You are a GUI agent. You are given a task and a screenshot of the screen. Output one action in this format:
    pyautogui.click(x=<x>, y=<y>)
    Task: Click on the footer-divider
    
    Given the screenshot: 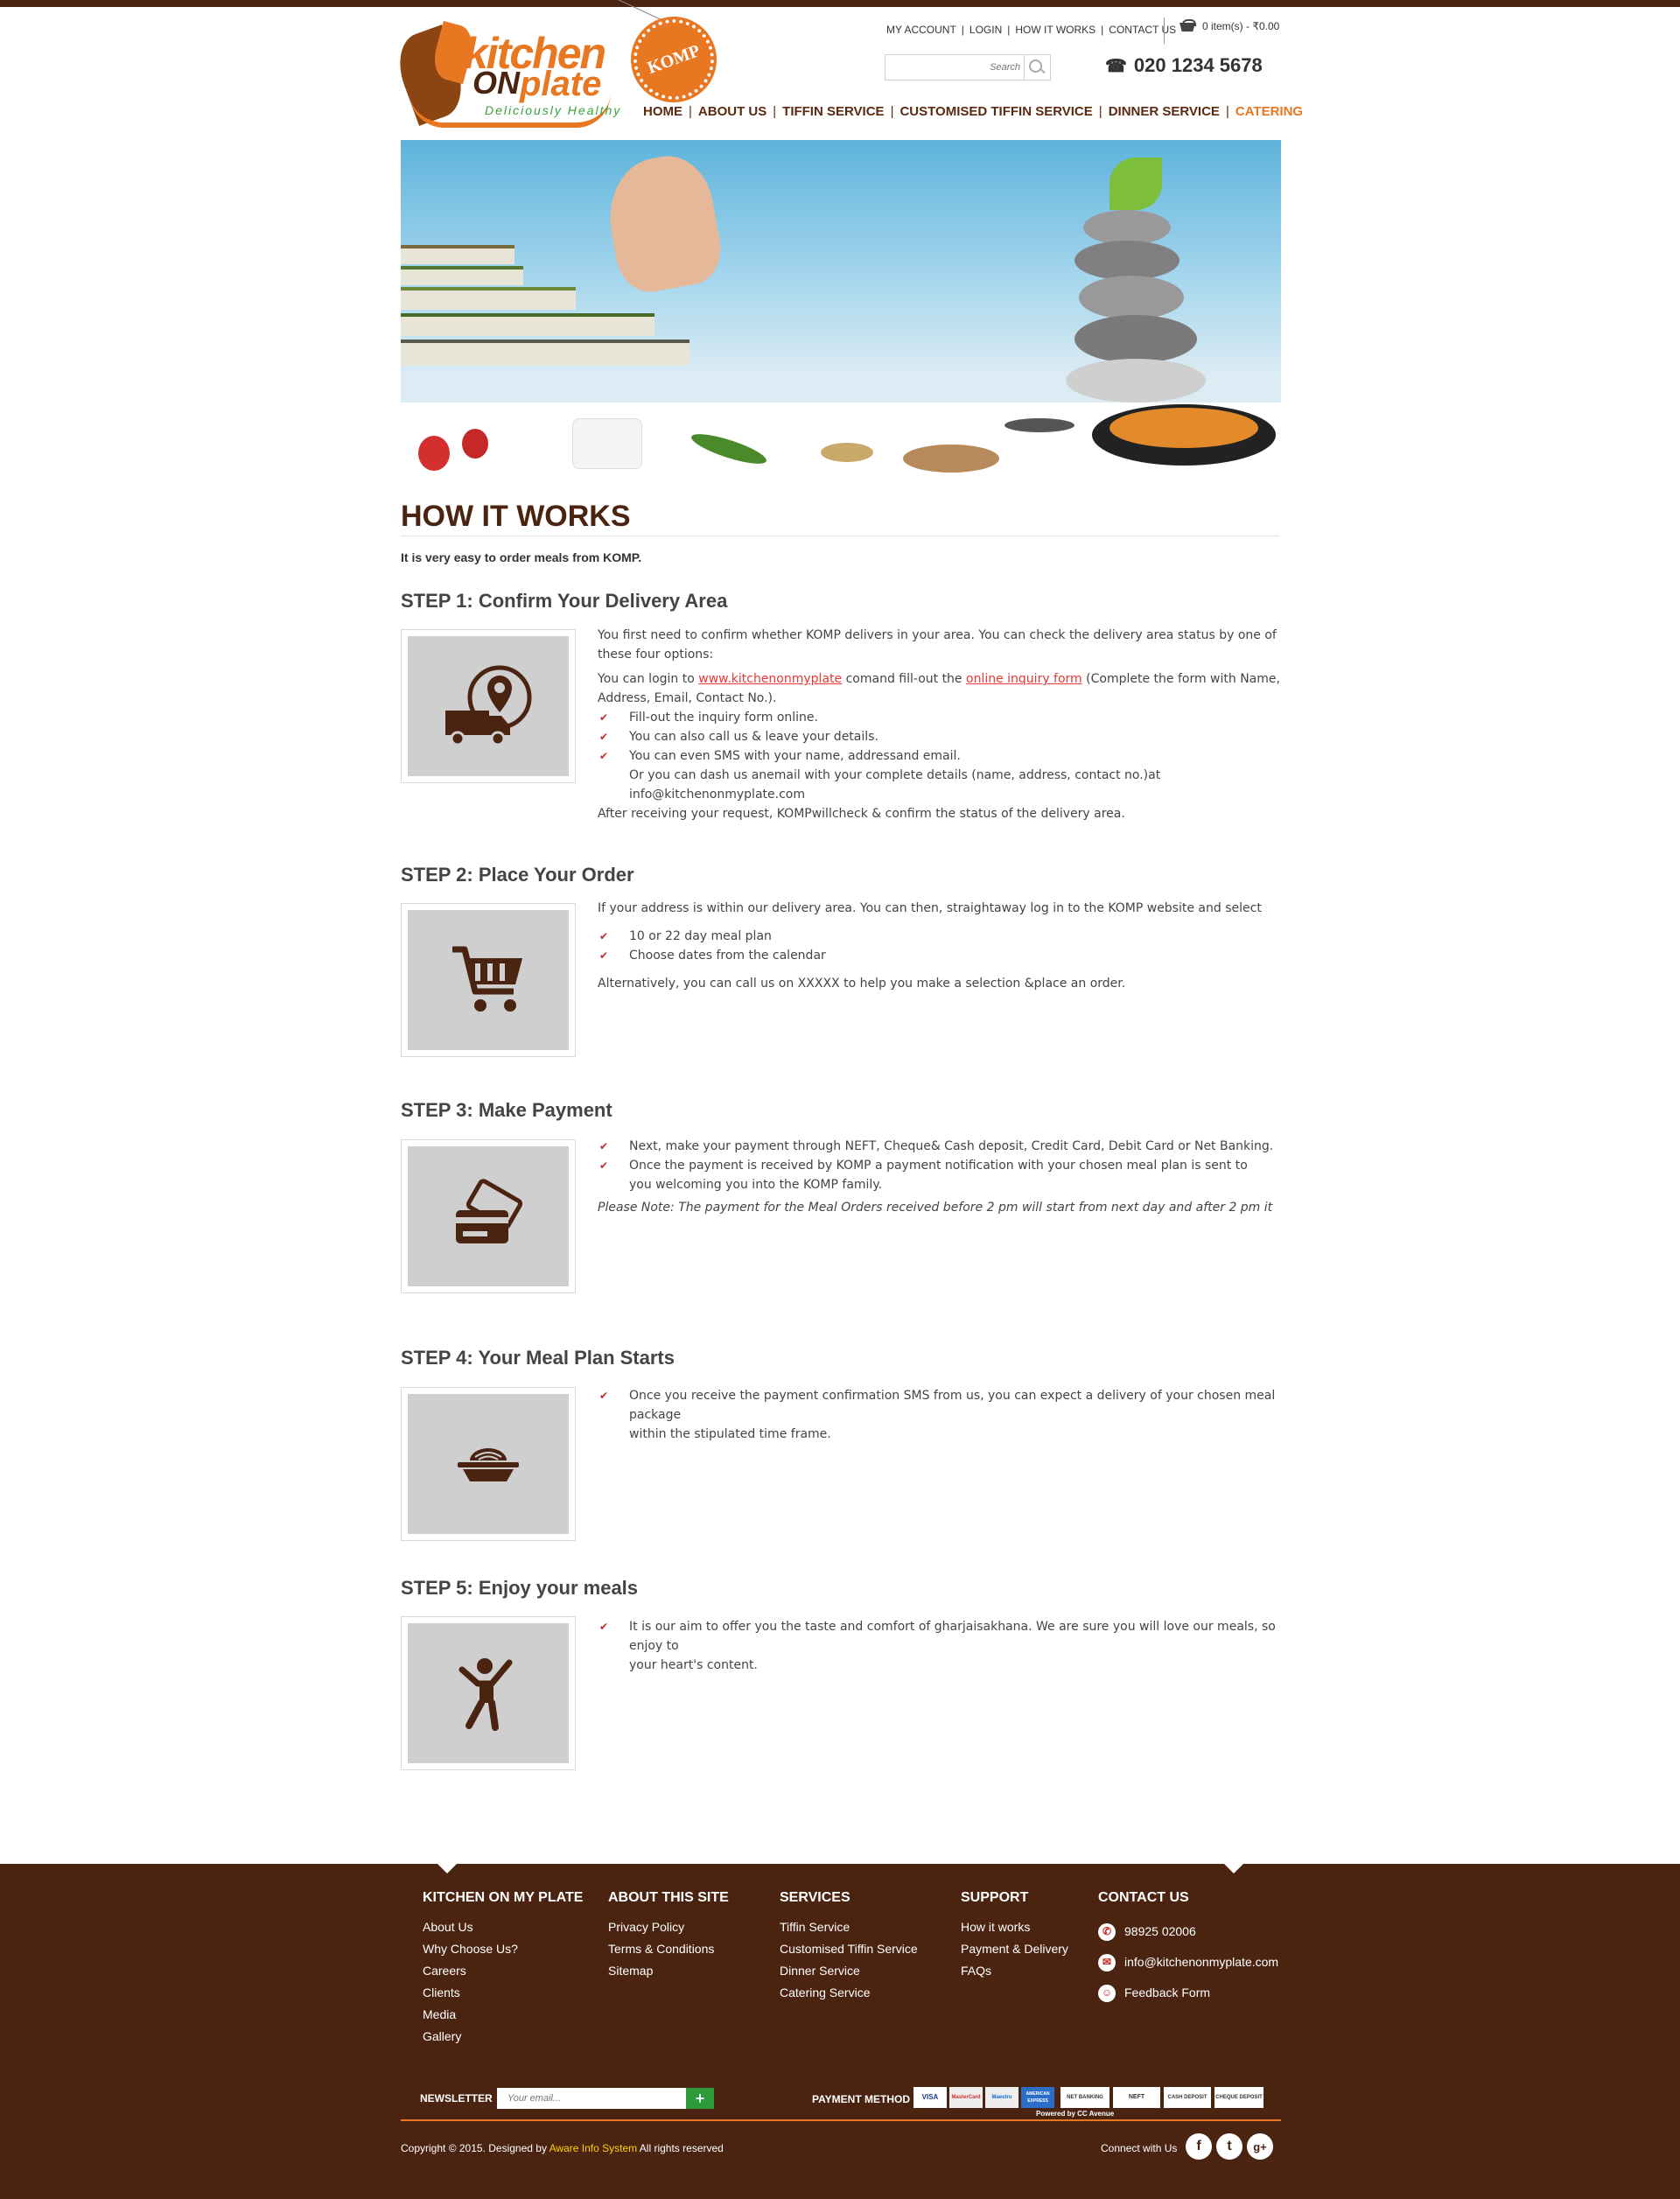 What is the action you would take?
    pyautogui.click(x=841, y=2120)
    